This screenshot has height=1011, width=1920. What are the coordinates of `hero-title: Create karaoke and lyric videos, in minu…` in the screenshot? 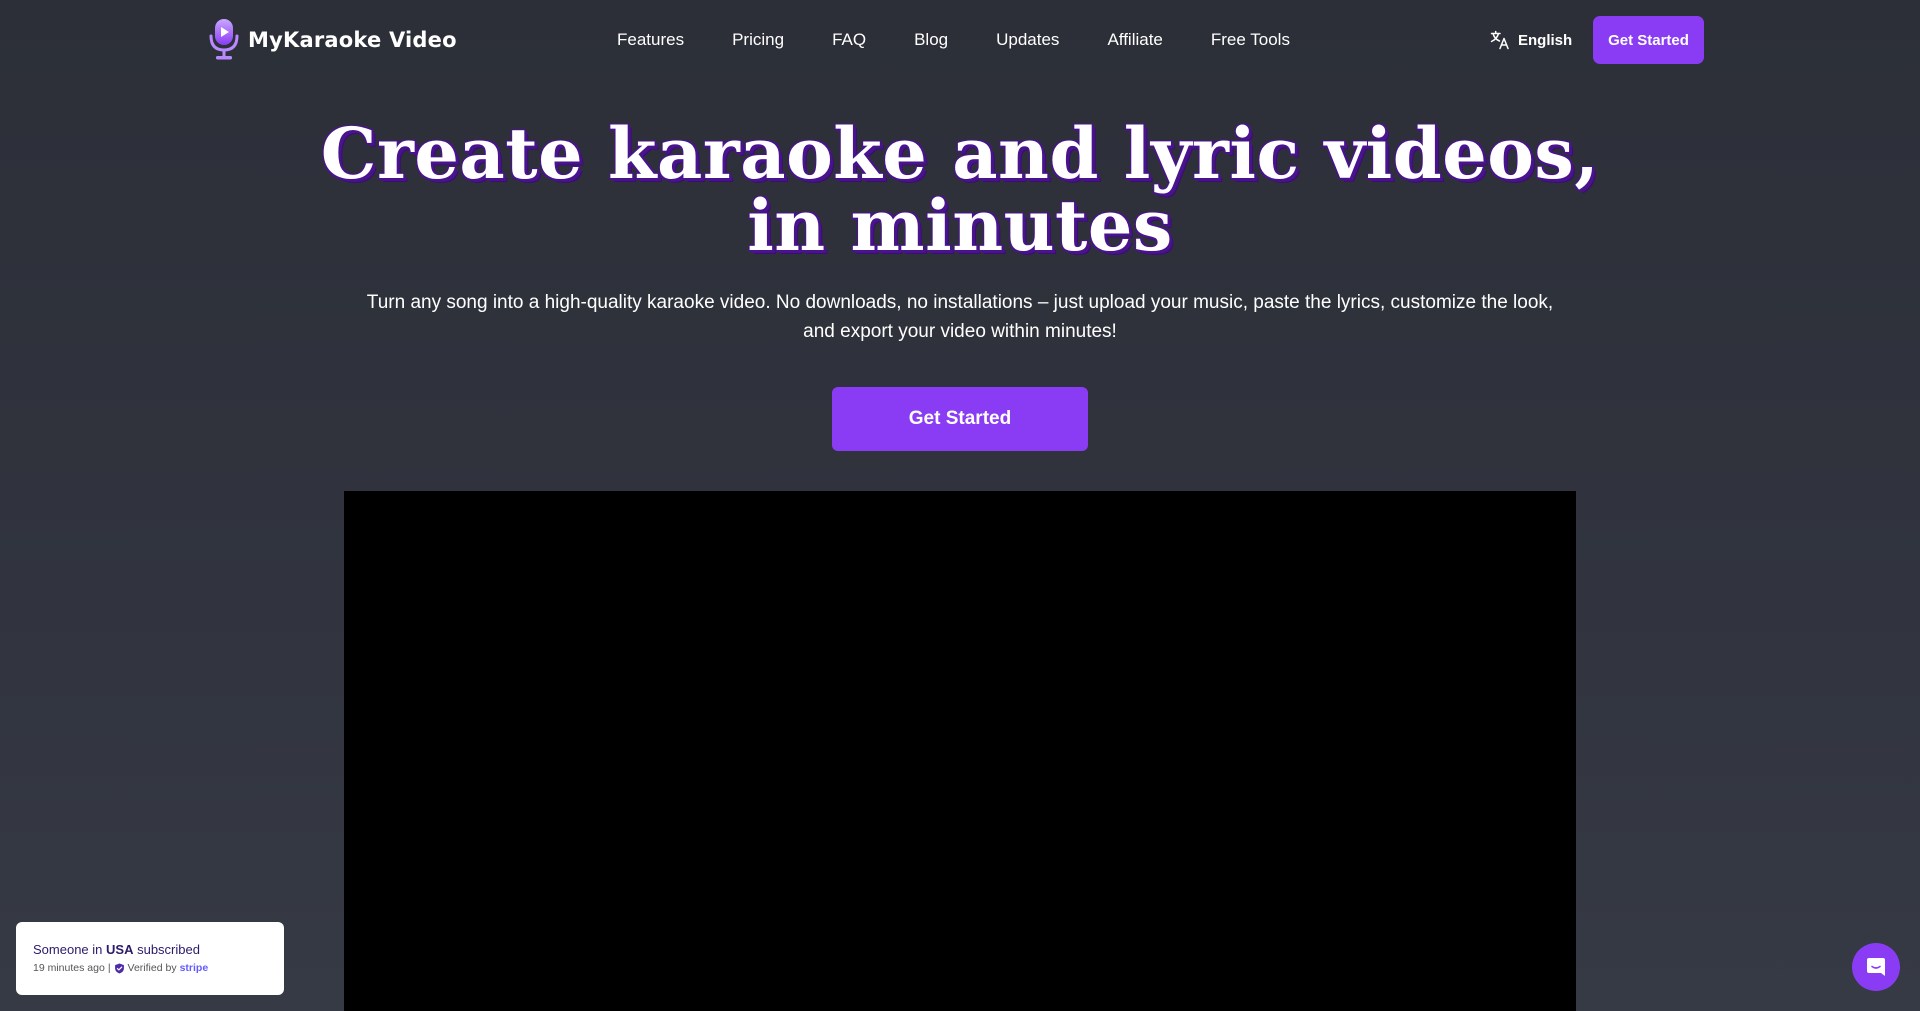 It's located at (960, 190).